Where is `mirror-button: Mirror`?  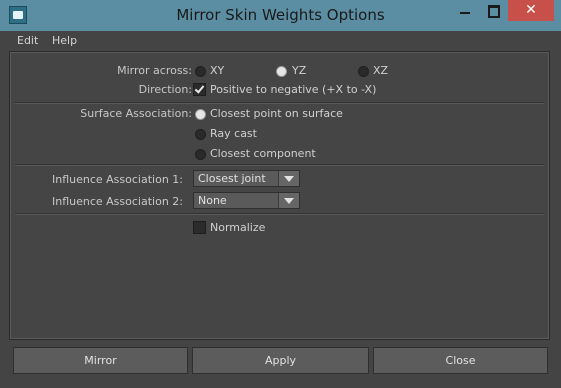
mirror-button: Mirror is located at coordinates (100, 360).